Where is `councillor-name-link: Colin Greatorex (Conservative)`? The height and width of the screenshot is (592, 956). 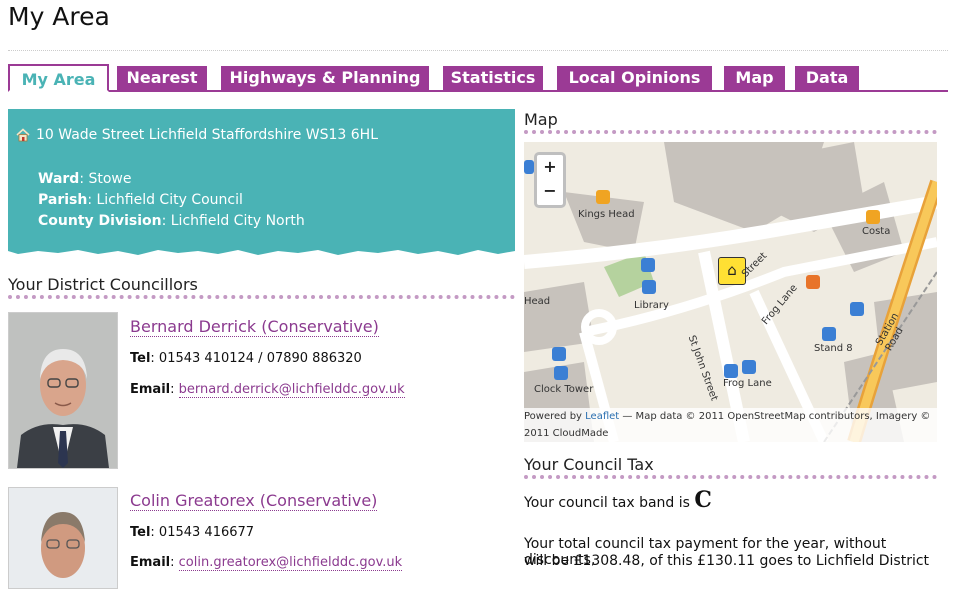 councillor-name-link: Colin Greatorex (Conservative) is located at coordinates (254, 501).